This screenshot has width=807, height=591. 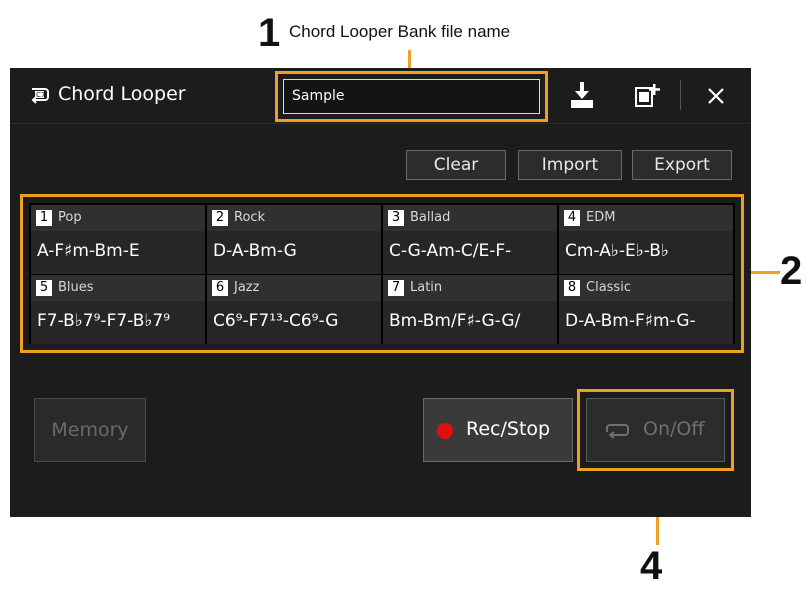 I want to click on bank-name-field: Sample, so click(x=411, y=96).